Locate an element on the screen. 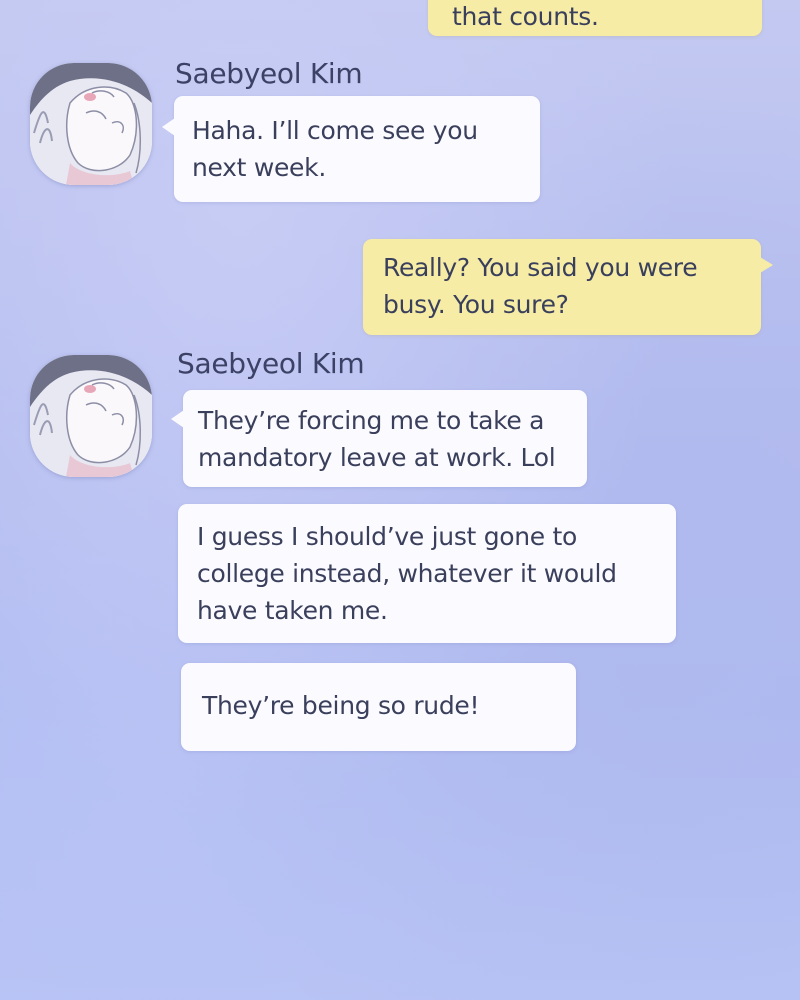 Image resolution: width=800 pixels, height=1000 pixels. message-bubble-incoming: Haha. I’ll come see you next week. is located at coordinates (351, 149).